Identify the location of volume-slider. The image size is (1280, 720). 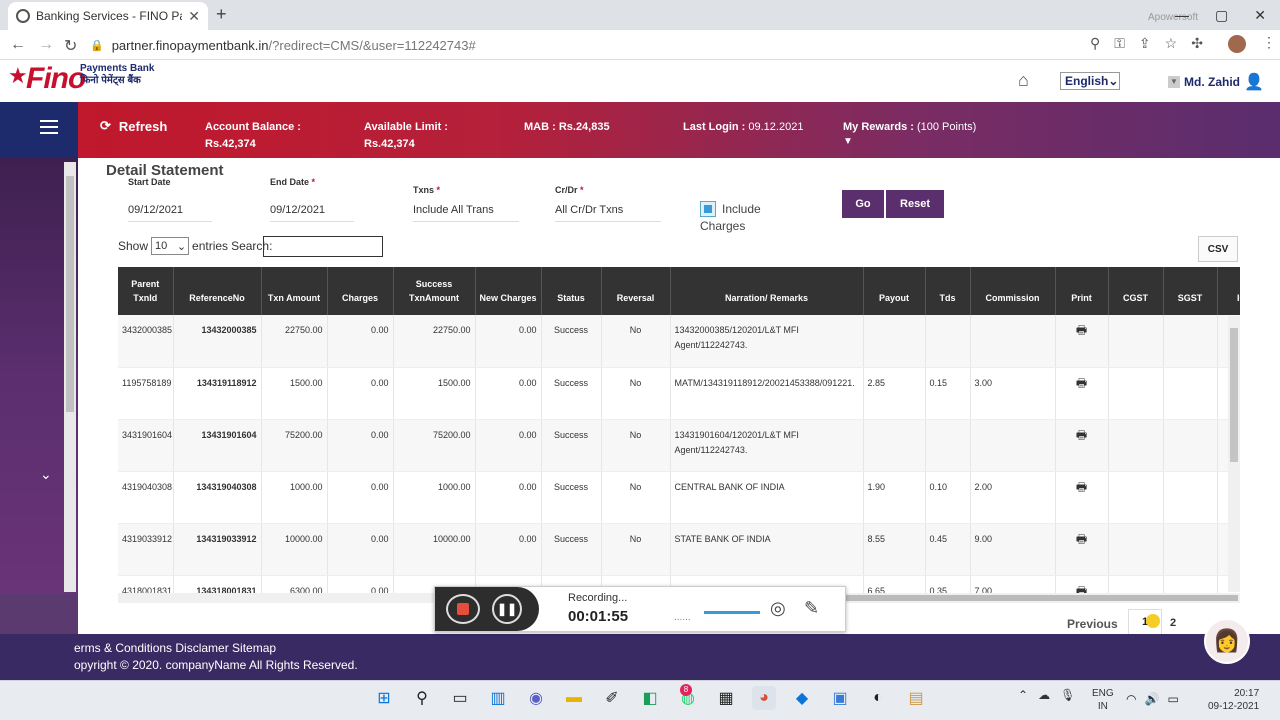
(732, 612).